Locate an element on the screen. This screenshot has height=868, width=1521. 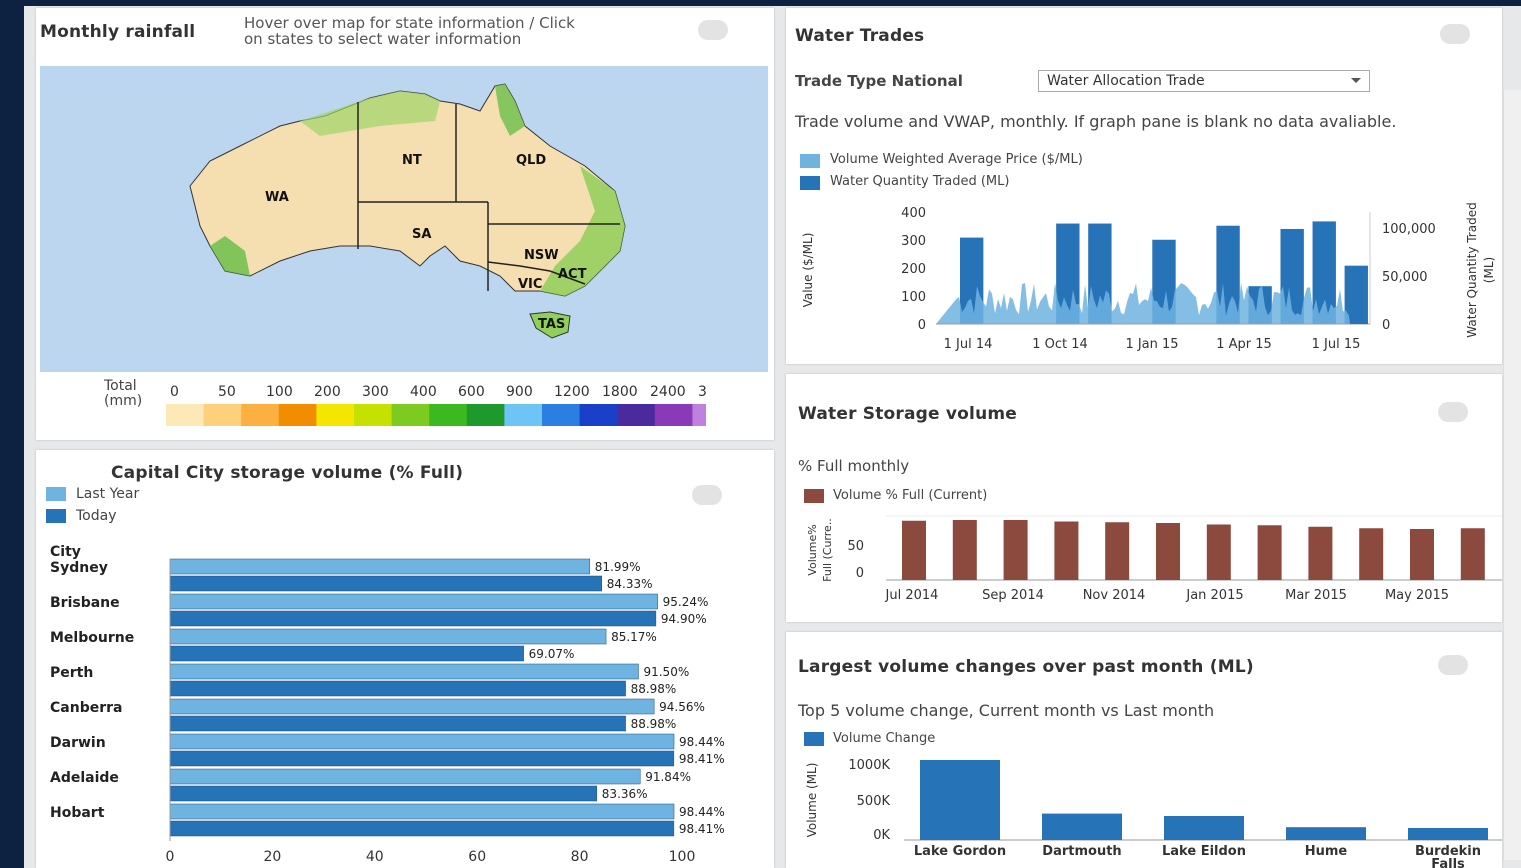
trades-title: Water Trades is located at coordinates (860, 36).